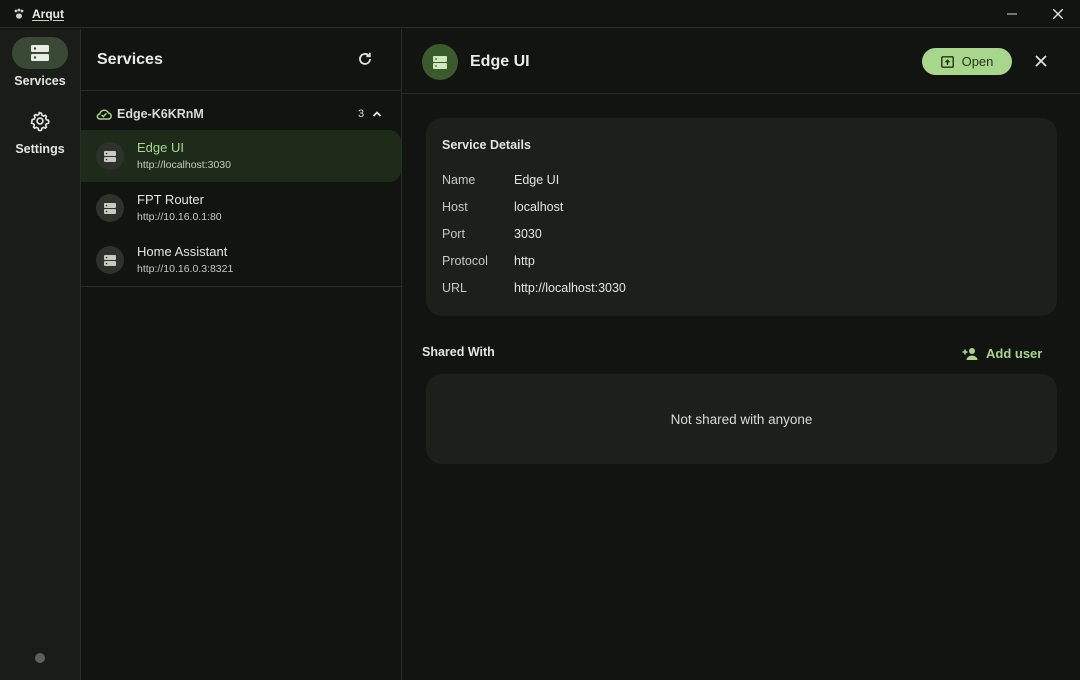 The height and width of the screenshot is (680, 1080). I want to click on connection-status-dot, so click(40, 658).